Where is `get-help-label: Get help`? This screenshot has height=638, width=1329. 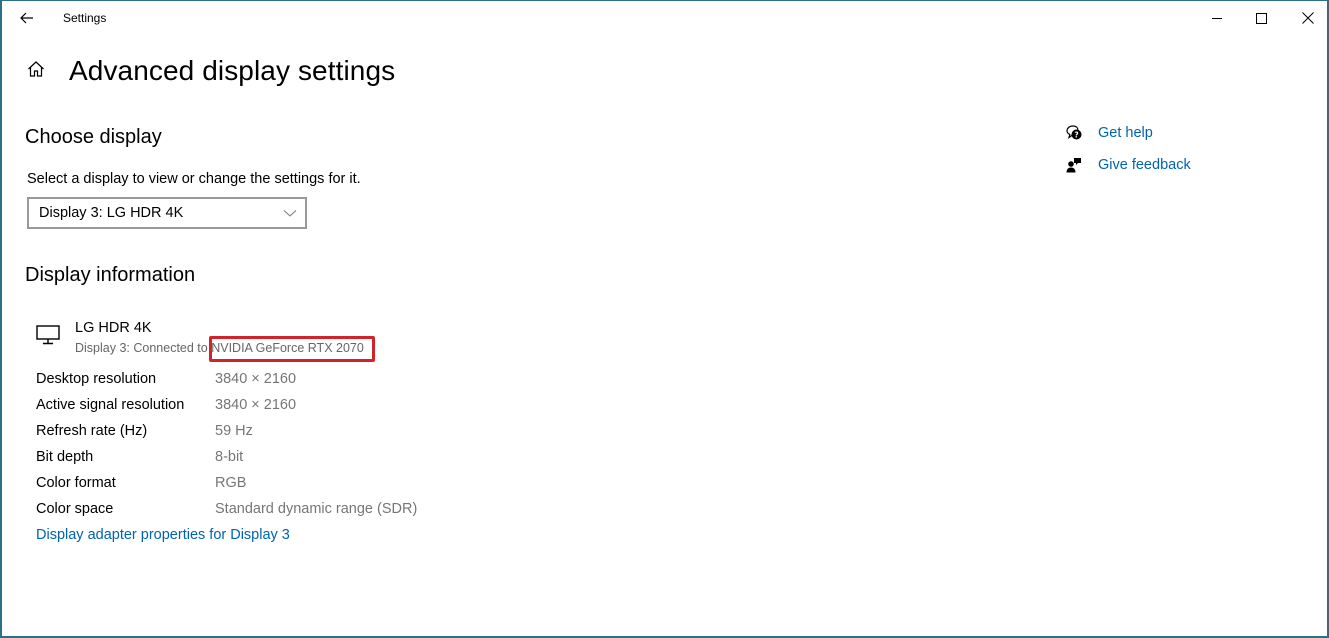
get-help-label: Get help is located at coordinates (1125, 133).